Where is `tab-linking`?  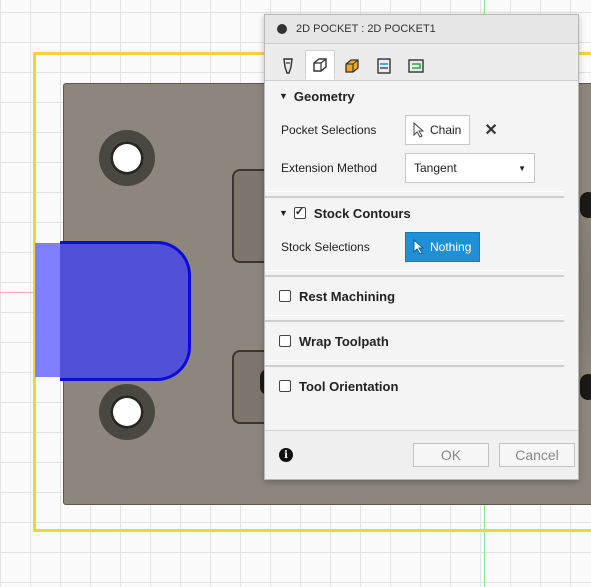
tab-linking is located at coordinates (416, 66).